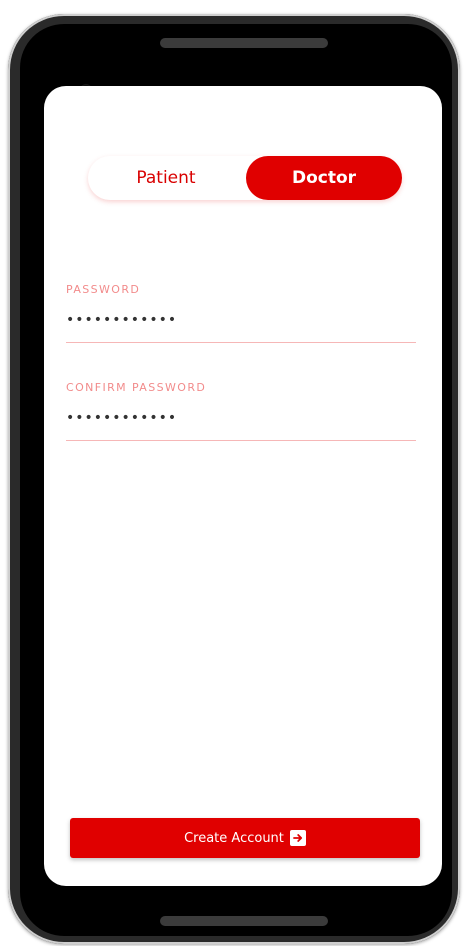  I want to click on create-account-label: Create Account, so click(234, 838).